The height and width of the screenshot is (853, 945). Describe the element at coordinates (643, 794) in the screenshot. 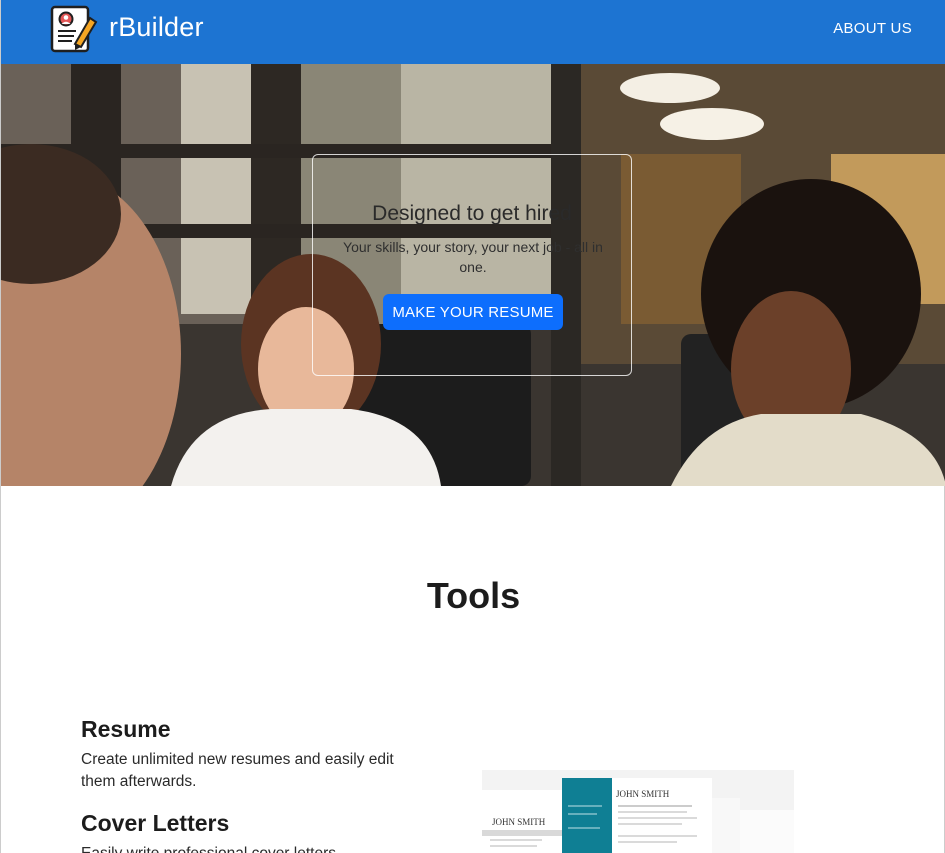

I see `preview-name-right: JOHN SMITH` at that location.